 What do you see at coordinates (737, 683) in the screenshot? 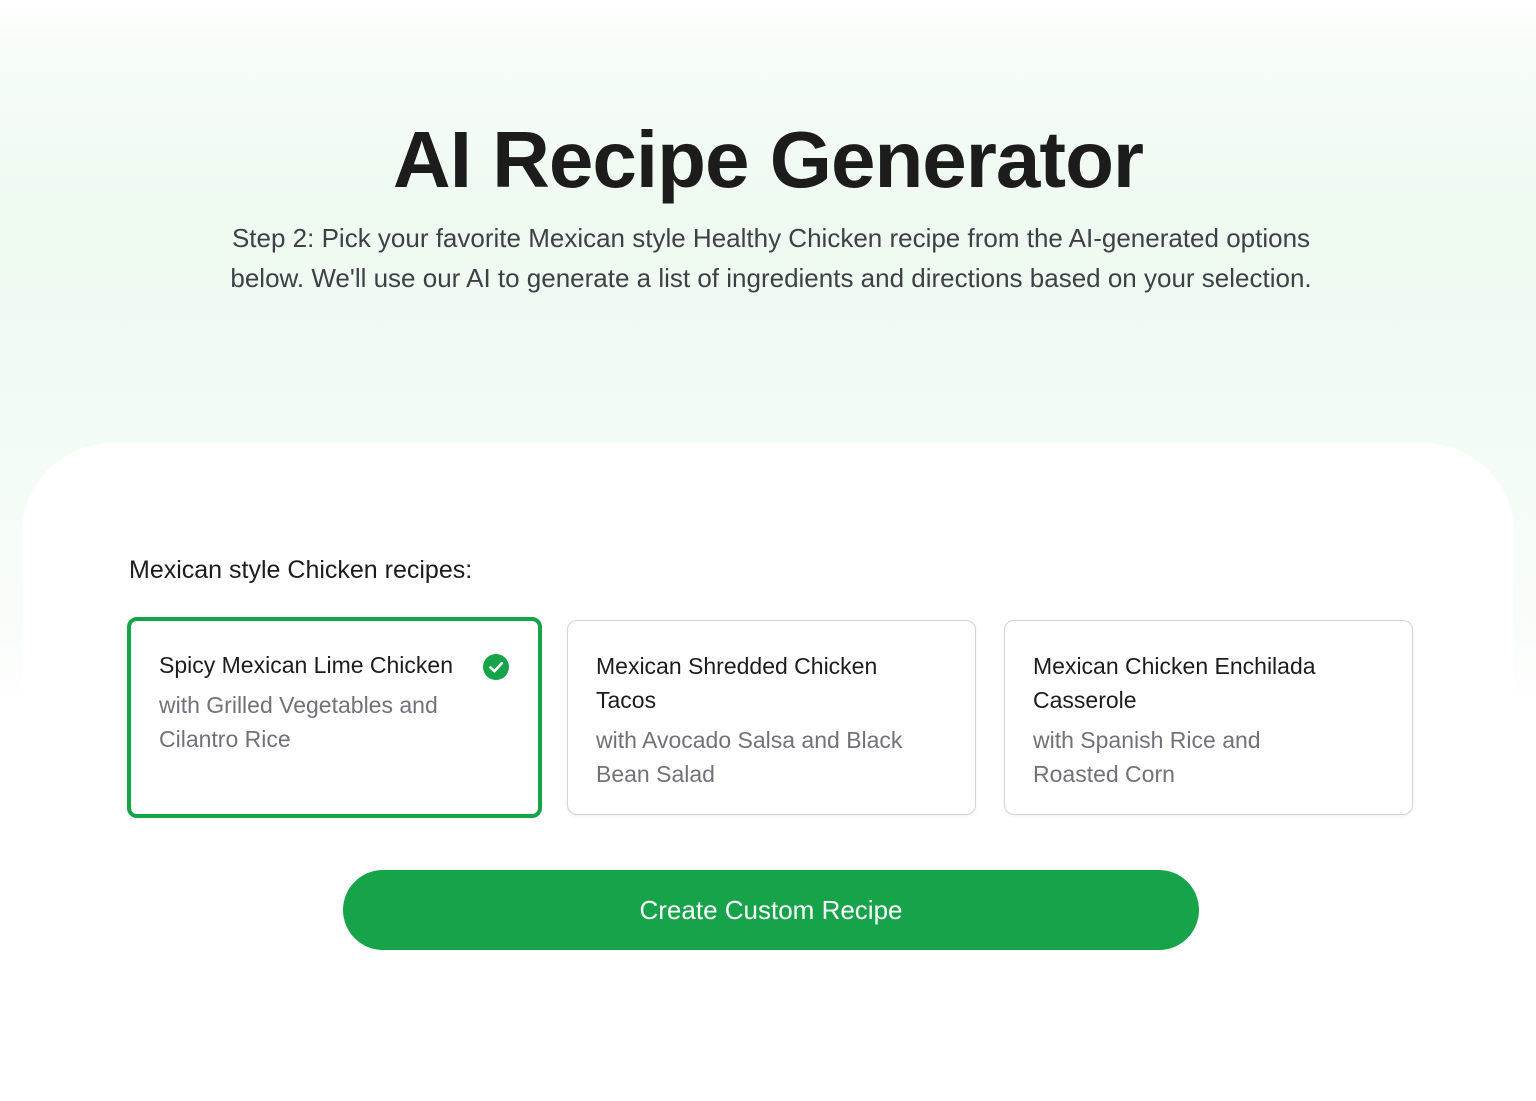
I see `recipe-option-title: Mexican Shredded Chicken Tacos` at bounding box center [737, 683].